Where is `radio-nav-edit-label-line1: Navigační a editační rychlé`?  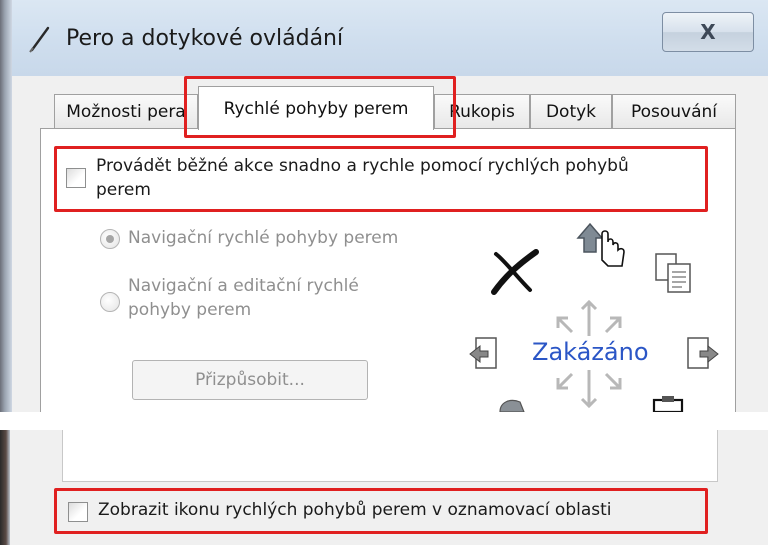
radio-nav-edit-label-line1: Navigační a editační rychlé is located at coordinates (243, 286).